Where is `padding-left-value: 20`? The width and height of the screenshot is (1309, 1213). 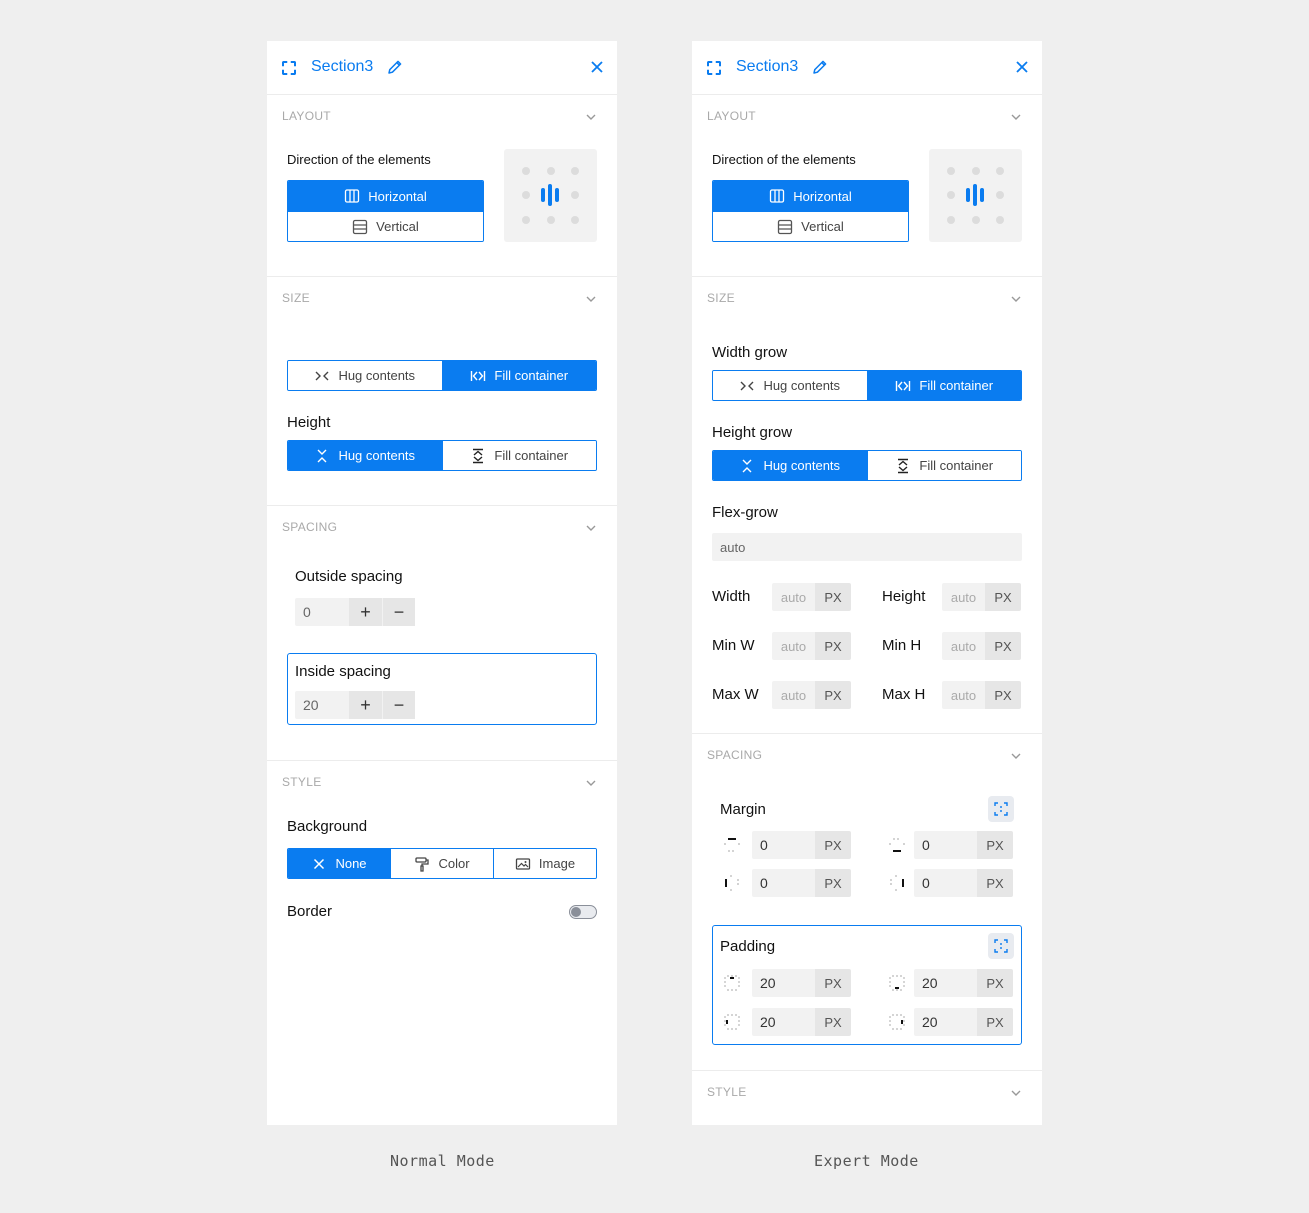
padding-left-value: 20 is located at coordinates (783, 1022).